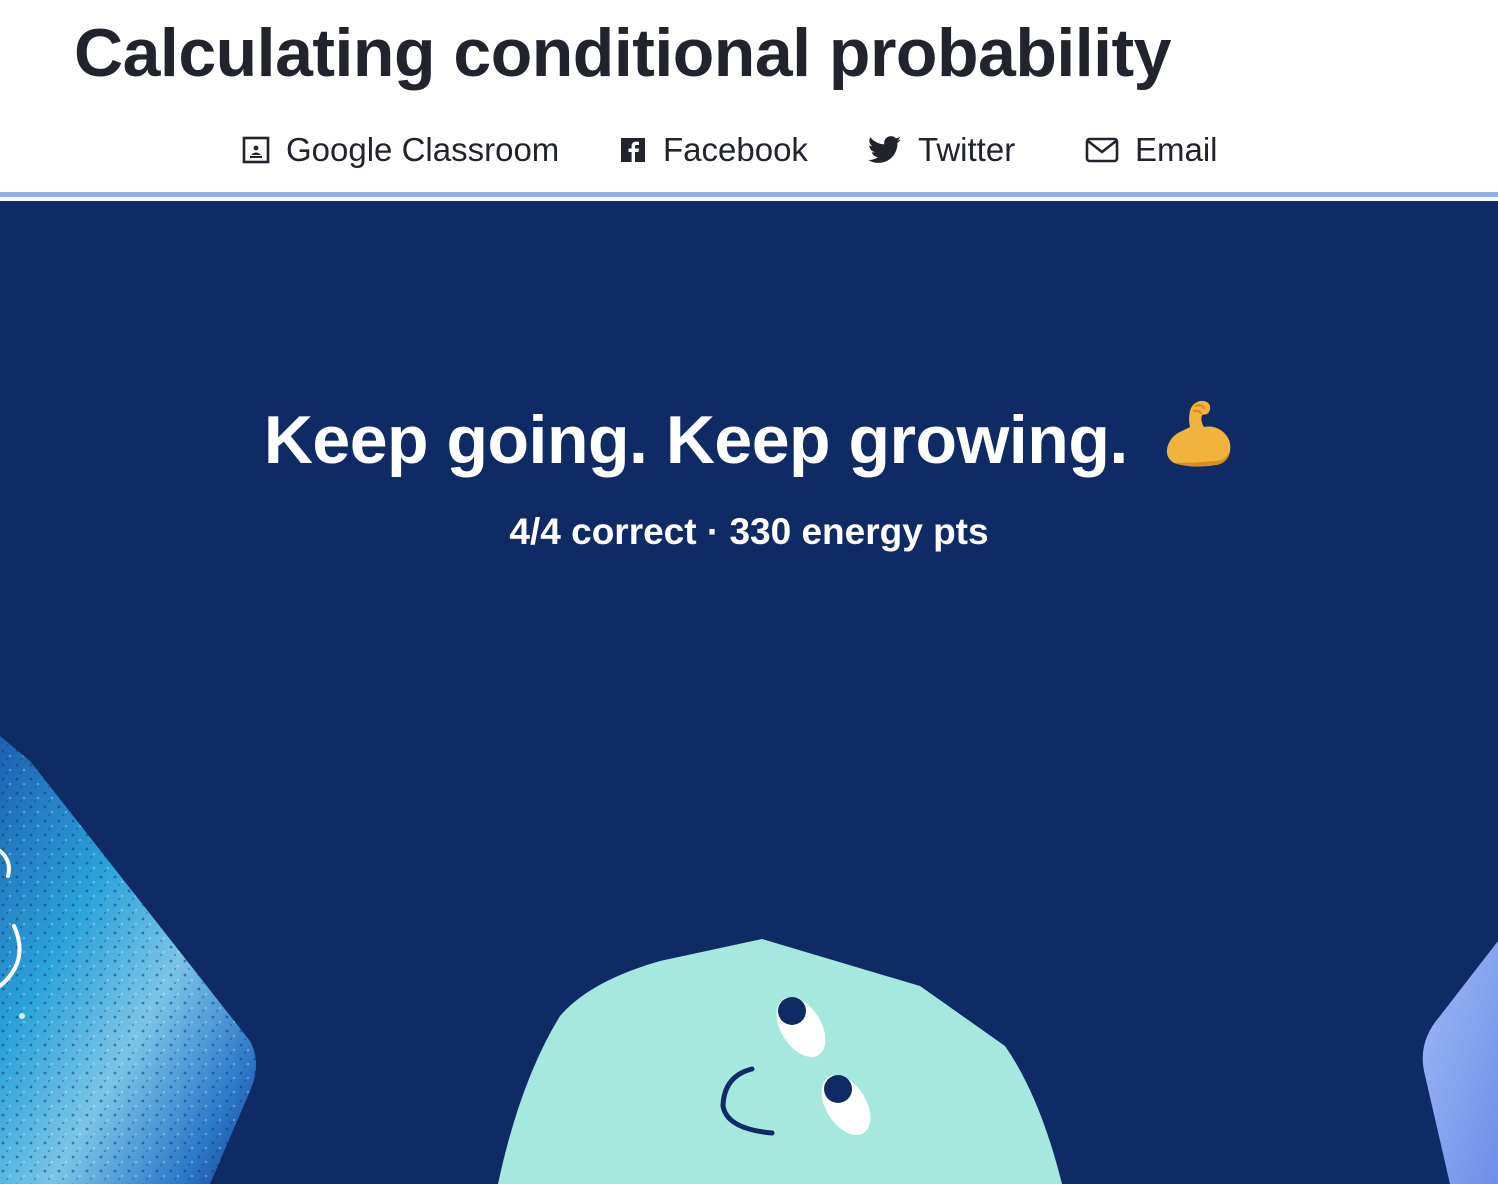 This screenshot has width=1498, height=1184. I want to click on share-facebook-button: Facebook, so click(713, 150).